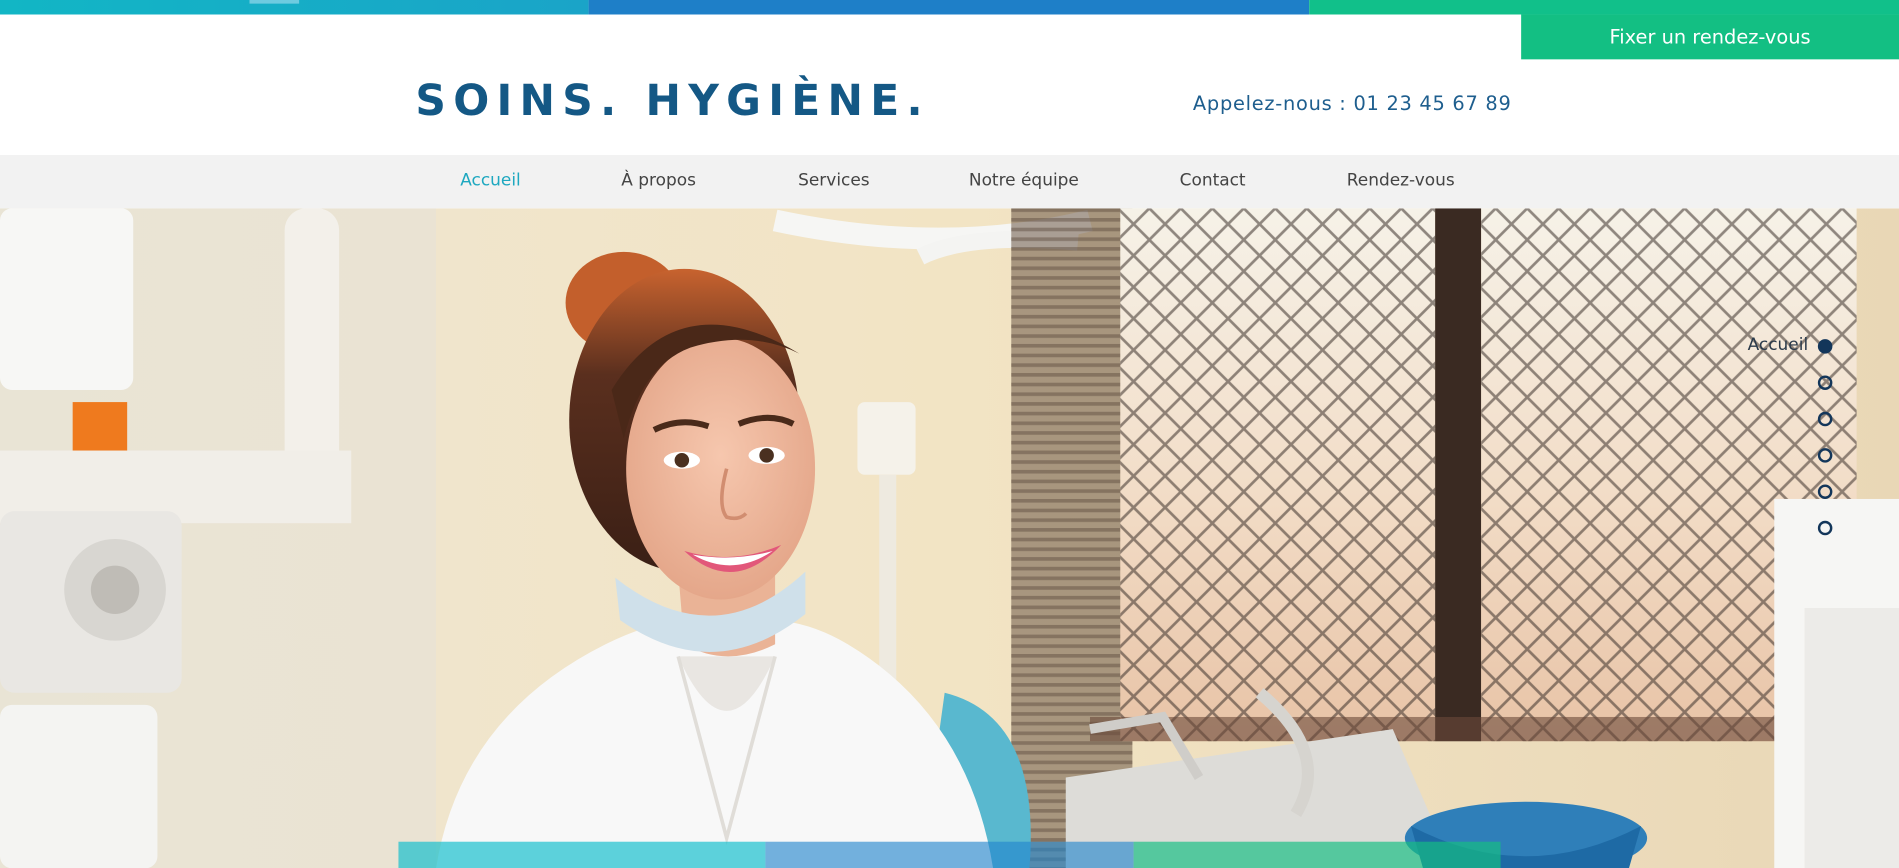 The height and width of the screenshot is (868, 1899). What do you see at coordinates (949, 182) in the screenshot?
I see `main-navigation` at bounding box center [949, 182].